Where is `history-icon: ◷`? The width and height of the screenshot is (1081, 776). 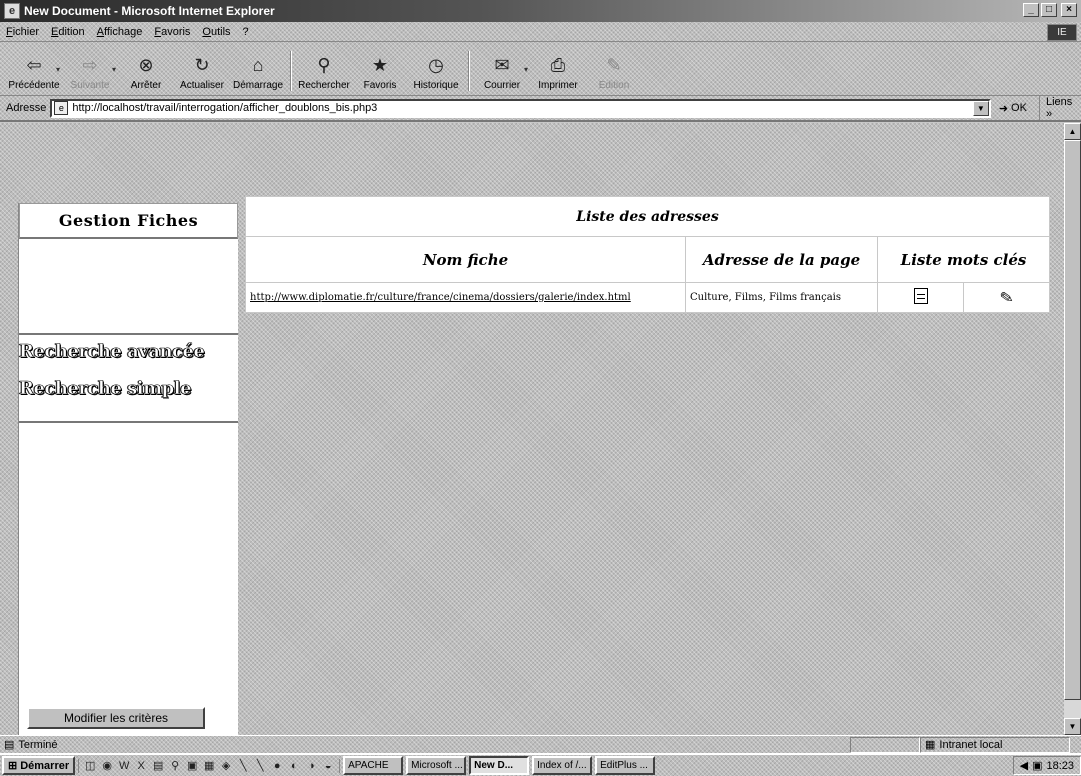 history-icon: ◷ is located at coordinates (436, 64).